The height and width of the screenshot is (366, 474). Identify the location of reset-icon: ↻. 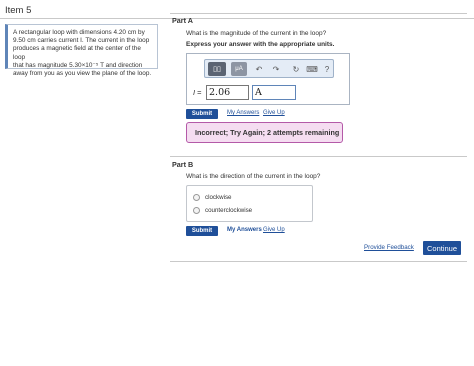
(296, 69).